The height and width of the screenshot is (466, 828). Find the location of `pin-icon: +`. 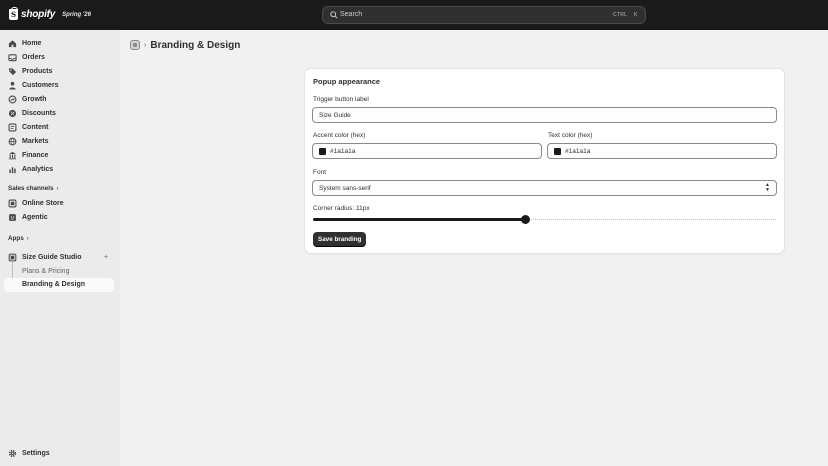

pin-icon: + is located at coordinates (106, 257).